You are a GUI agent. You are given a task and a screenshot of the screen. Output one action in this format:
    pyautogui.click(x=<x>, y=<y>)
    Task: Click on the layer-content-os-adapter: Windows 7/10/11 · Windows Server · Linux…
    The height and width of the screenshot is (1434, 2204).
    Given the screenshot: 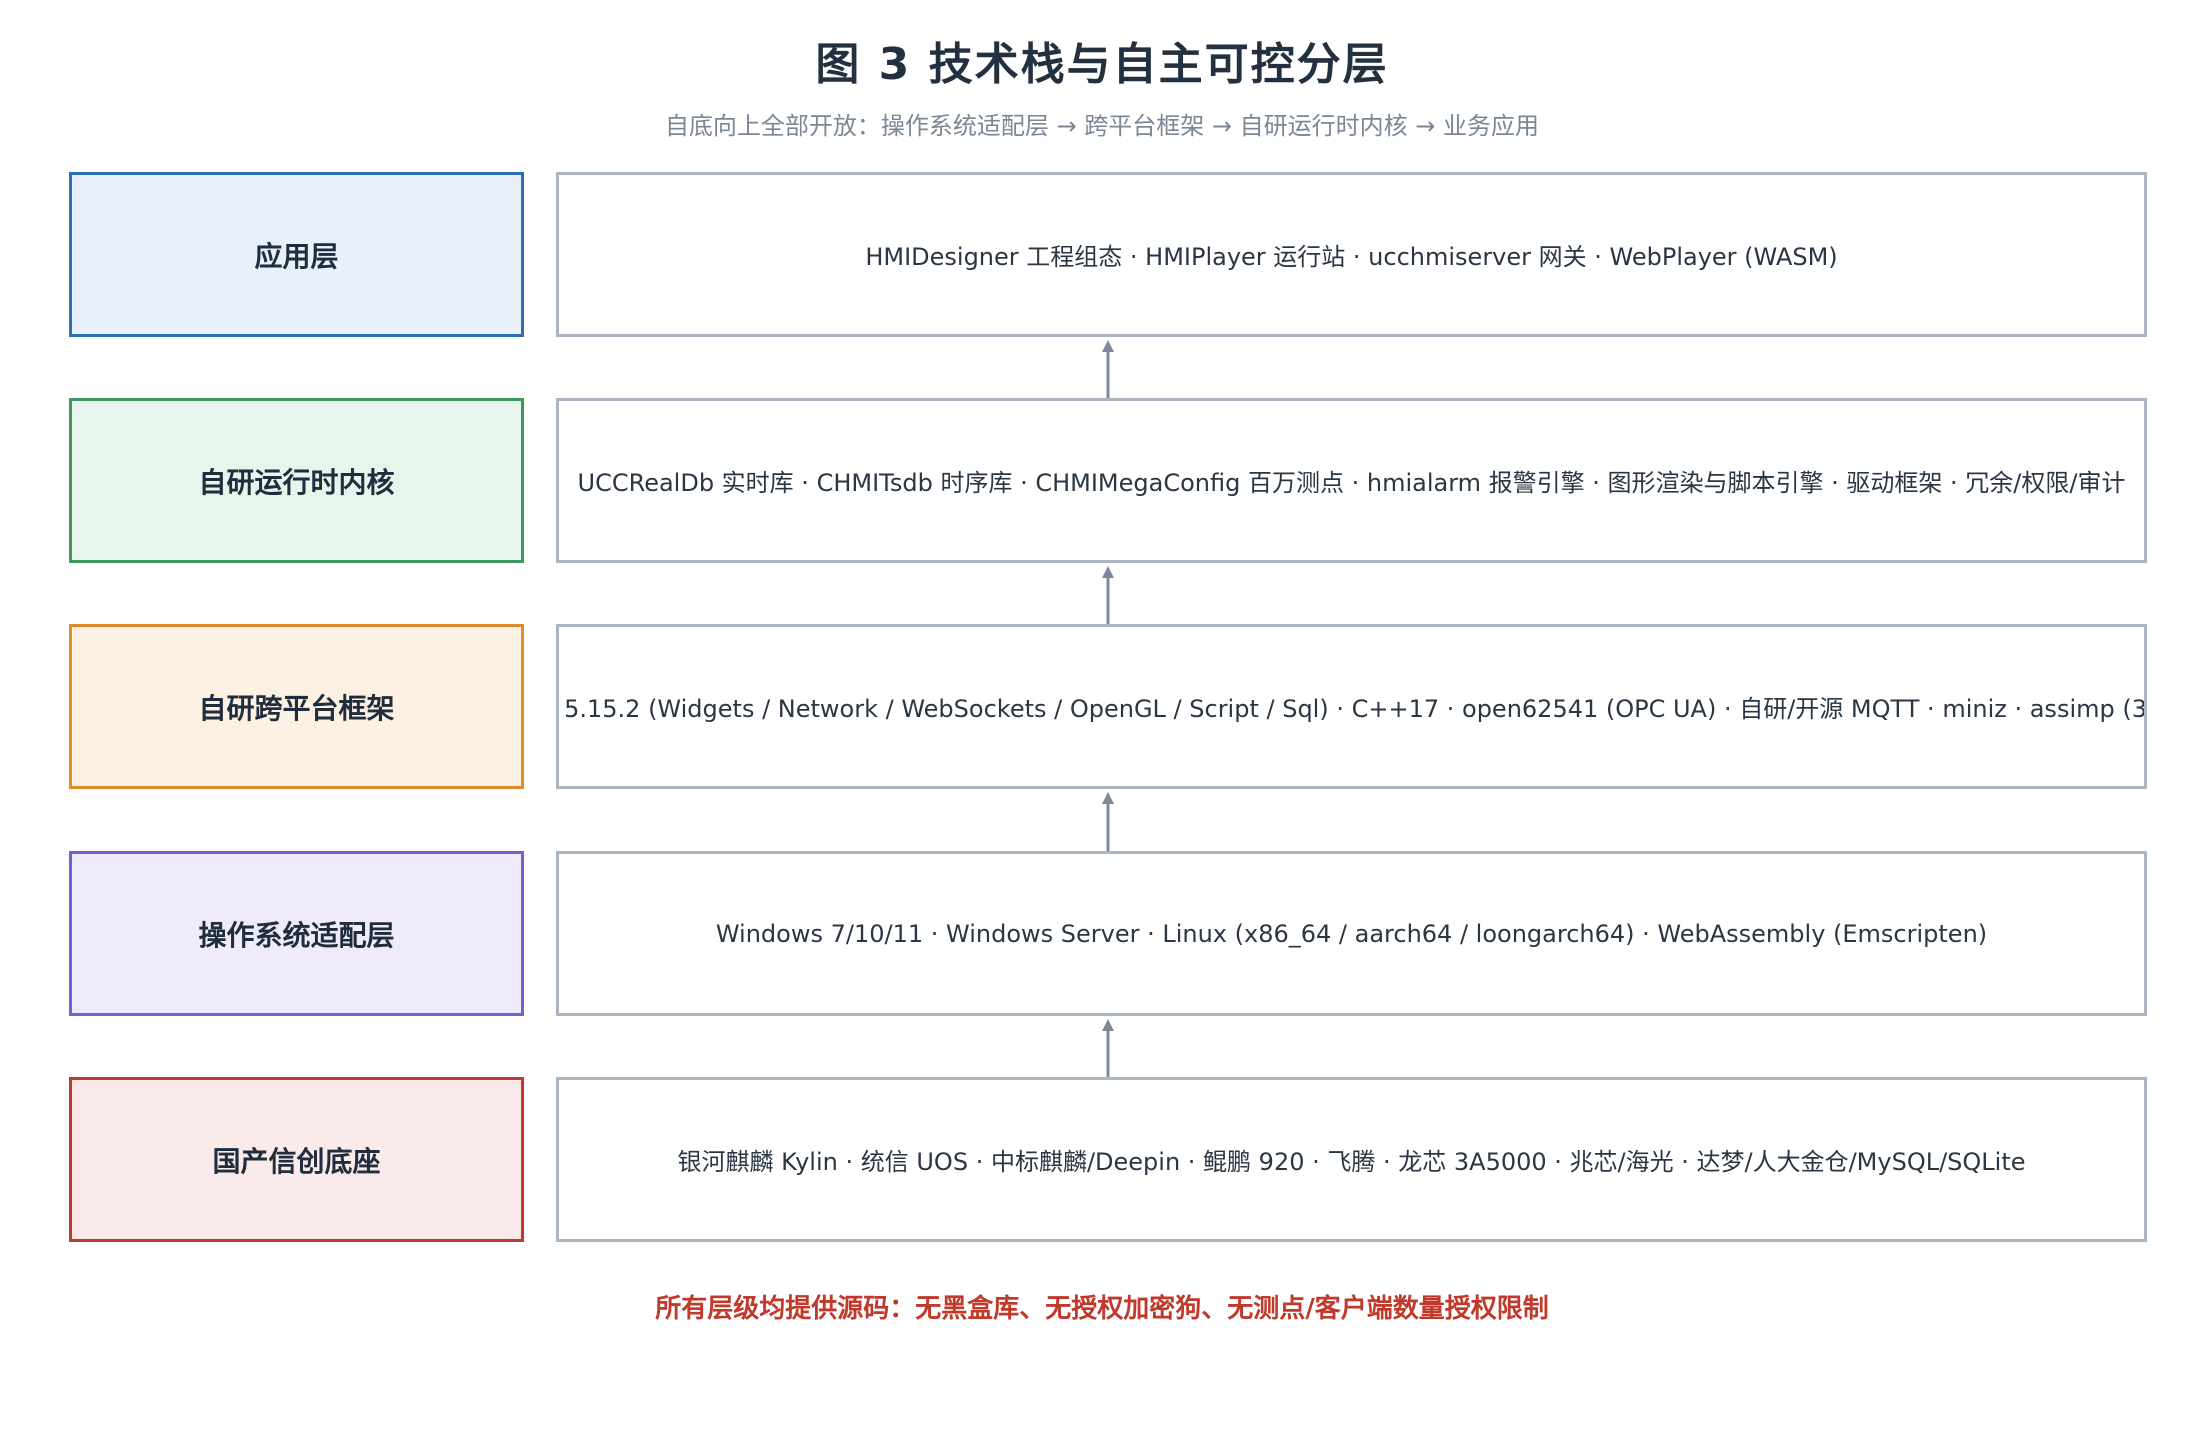 What is the action you would take?
    pyautogui.click(x=1351, y=933)
    